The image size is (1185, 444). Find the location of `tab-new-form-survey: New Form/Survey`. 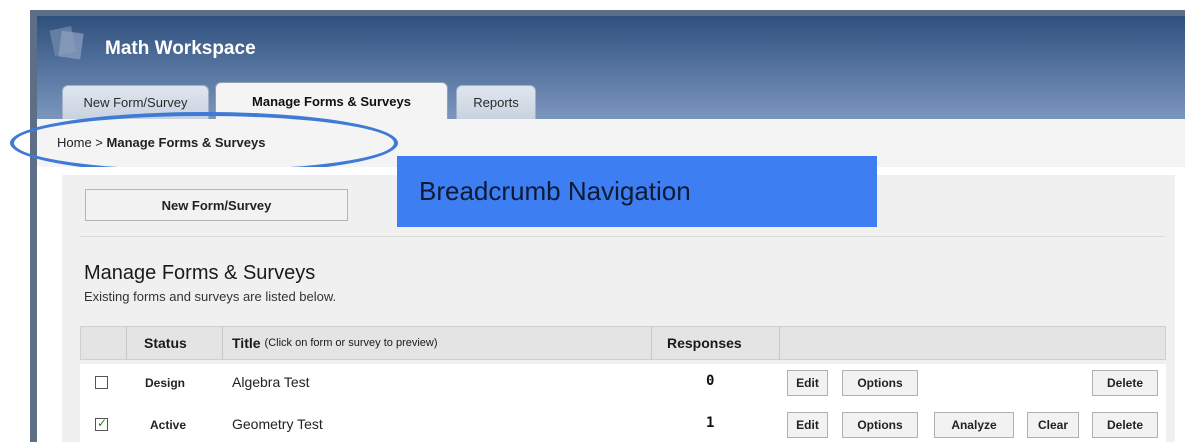

tab-new-form-survey: New Form/Survey is located at coordinates (135, 102).